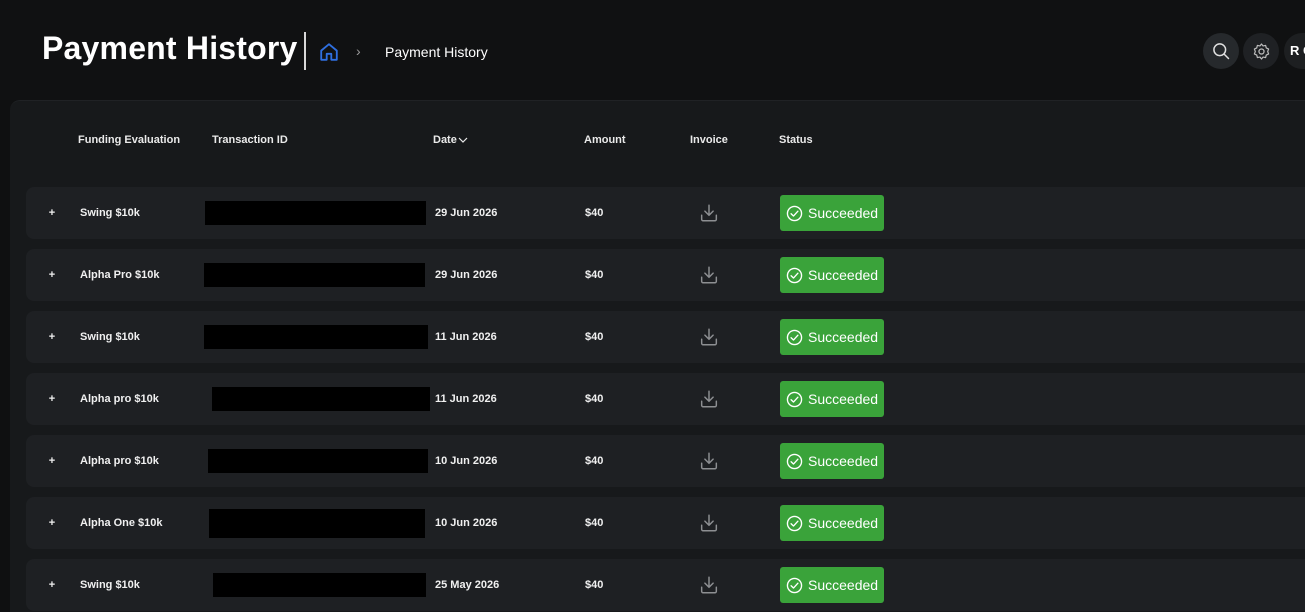 This screenshot has height=612, width=1305. I want to click on chevron-down-icon, so click(463, 140).